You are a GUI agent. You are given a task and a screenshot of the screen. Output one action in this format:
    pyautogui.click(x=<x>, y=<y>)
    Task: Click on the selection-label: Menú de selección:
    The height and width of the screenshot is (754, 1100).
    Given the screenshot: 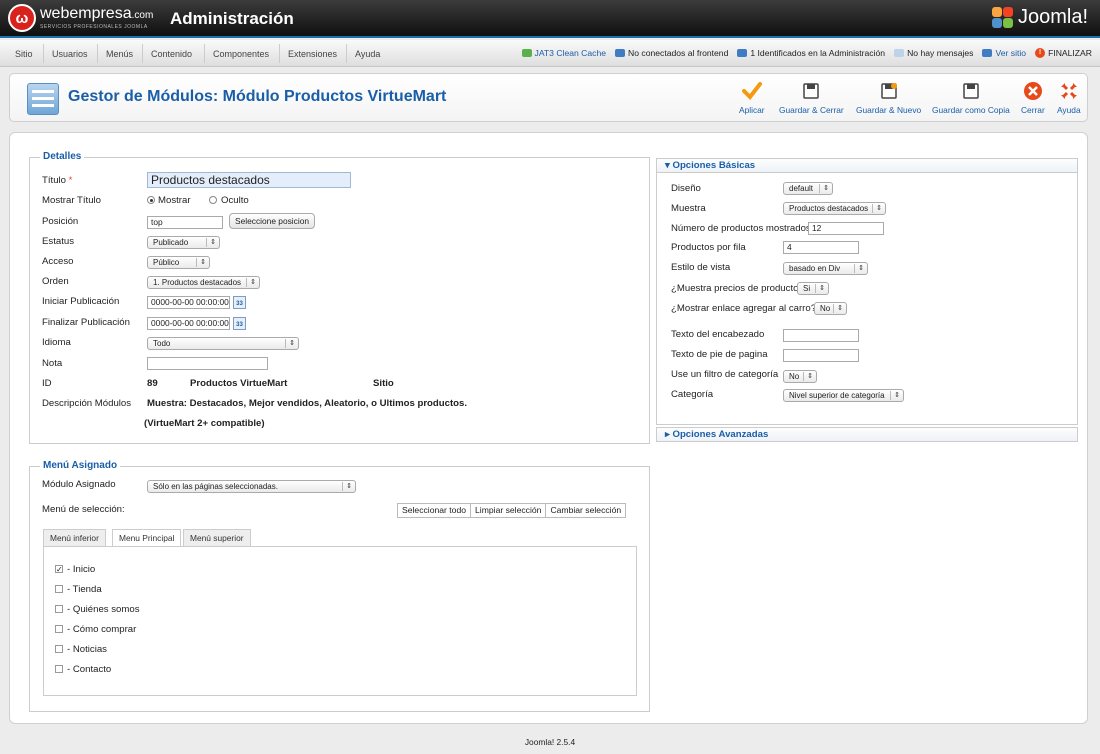 What is the action you would take?
    pyautogui.click(x=83, y=509)
    